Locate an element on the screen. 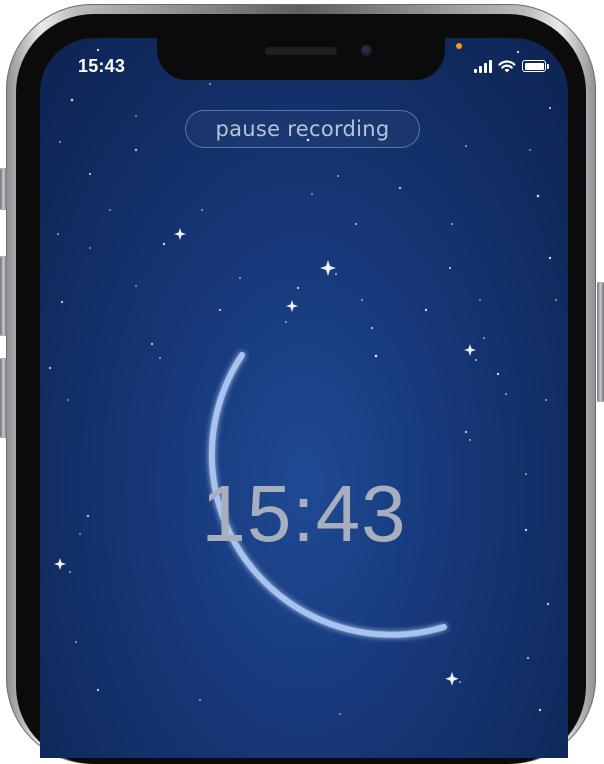 The image size is (604, 764). status-bar-icons is located at coordinates (511, 66).